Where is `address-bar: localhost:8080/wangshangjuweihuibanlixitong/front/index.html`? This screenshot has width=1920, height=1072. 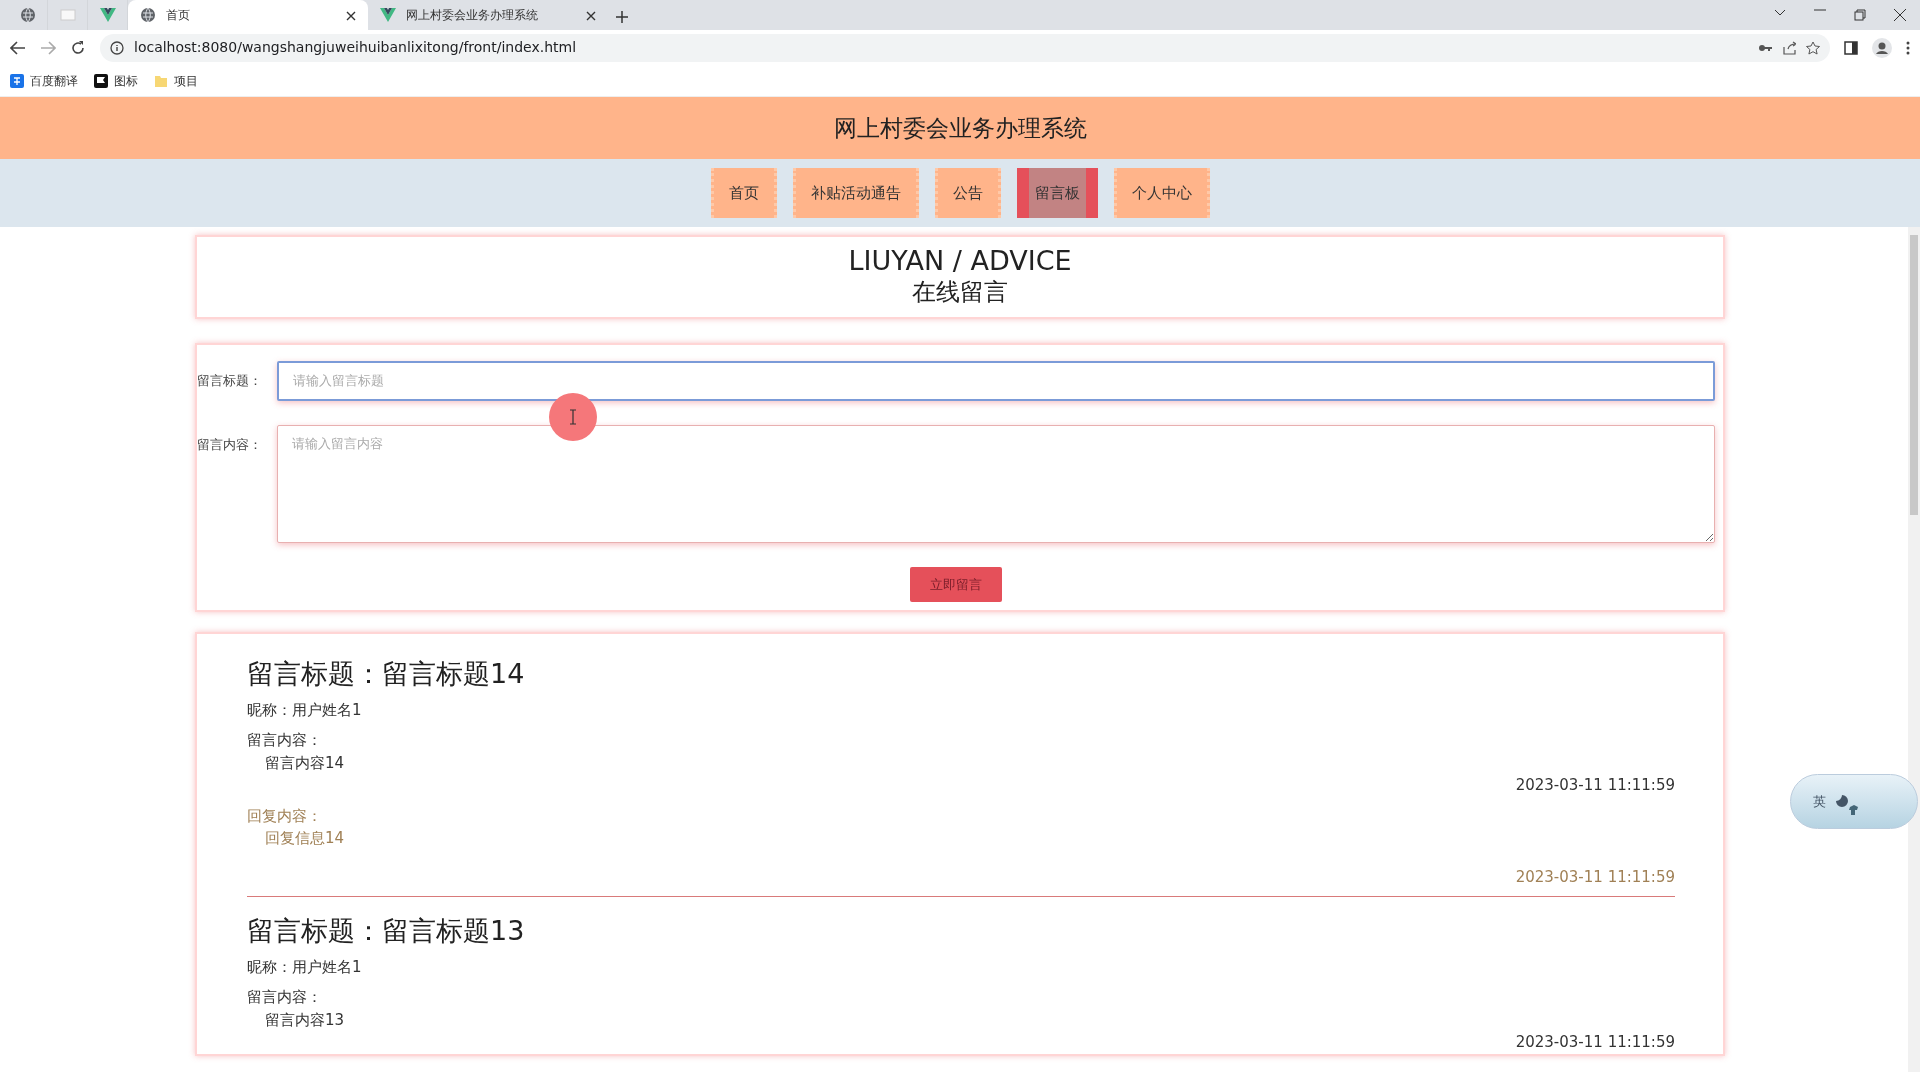 address-bar: localhost:8080/wangshangjuweihuibanlixitong/front/index.html is located at coordinates (965, 47).